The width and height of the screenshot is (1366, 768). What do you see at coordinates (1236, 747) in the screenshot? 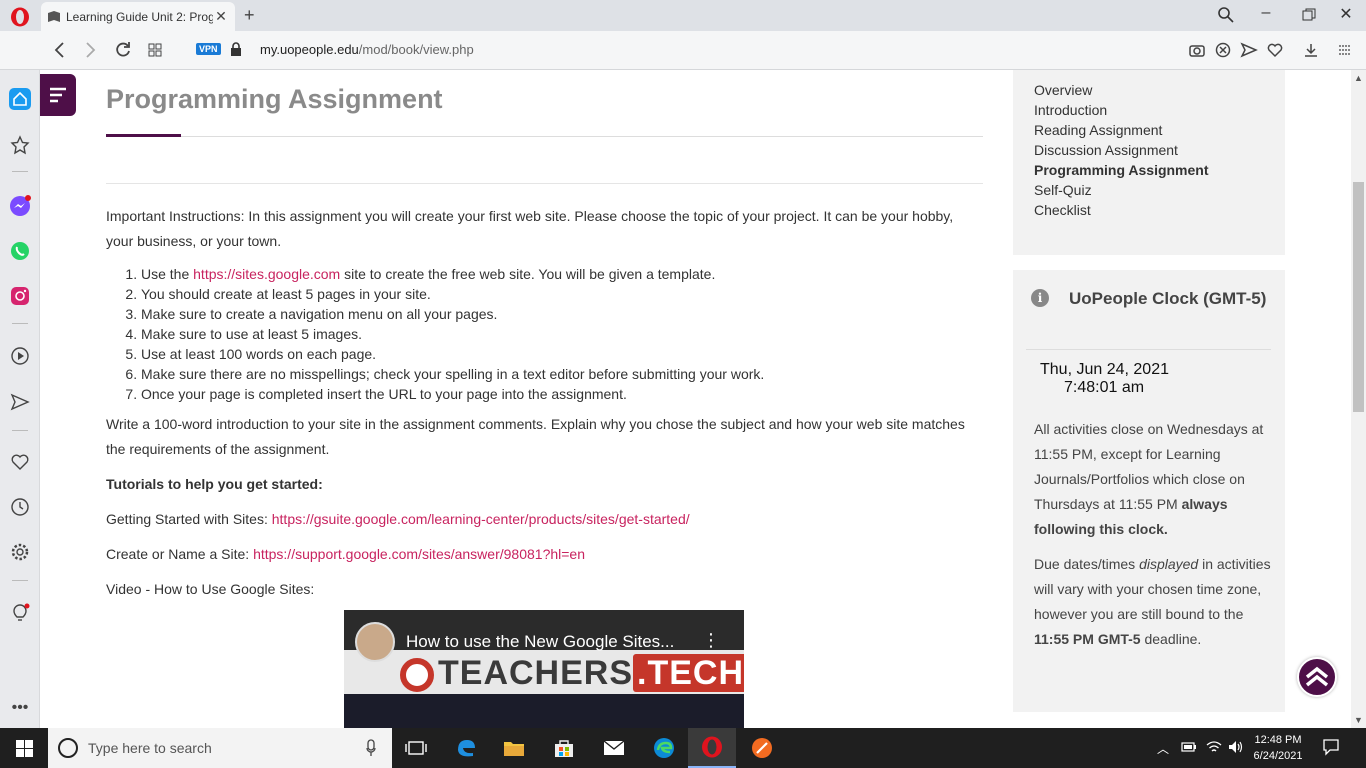
I see `volume-icon` at bounding box center [1236, 747].